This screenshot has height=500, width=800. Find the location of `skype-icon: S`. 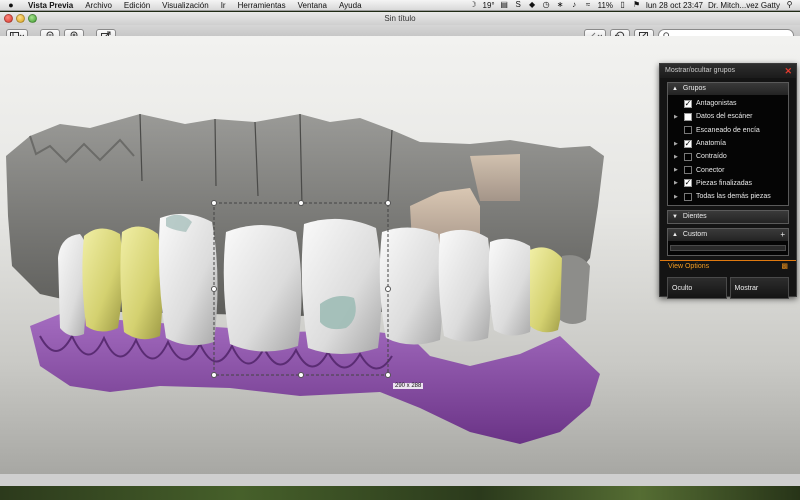

skype-icon: S is located at coordinates (518, 5).